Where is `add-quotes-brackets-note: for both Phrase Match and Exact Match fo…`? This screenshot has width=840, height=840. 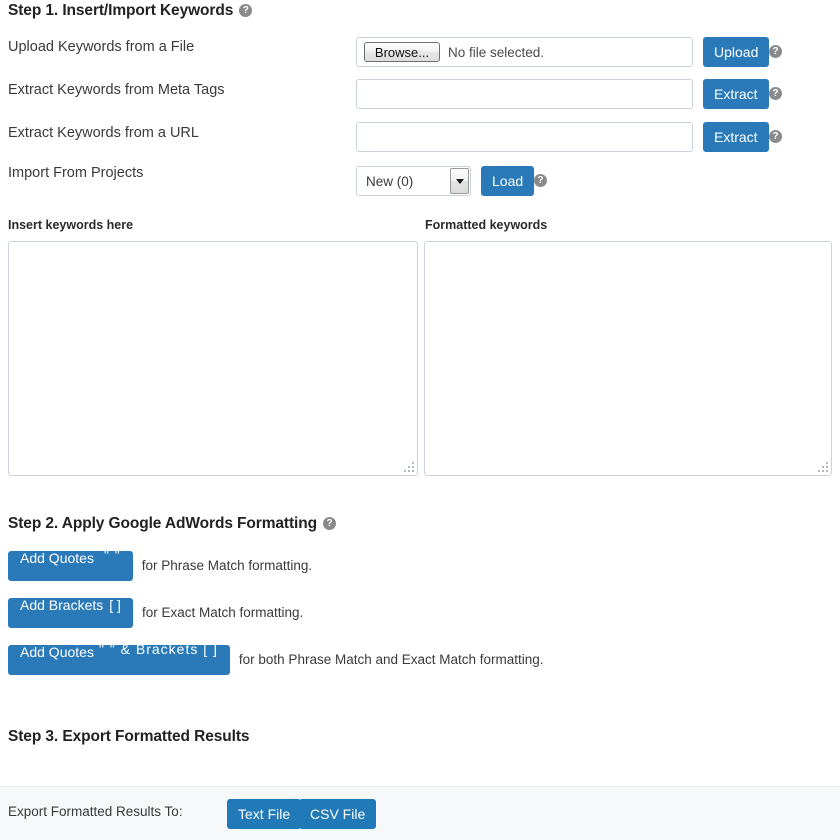
add-quotes-brackets-note: for both Phrase Match and Exact Match fo… is located at coordinates (391, 660).